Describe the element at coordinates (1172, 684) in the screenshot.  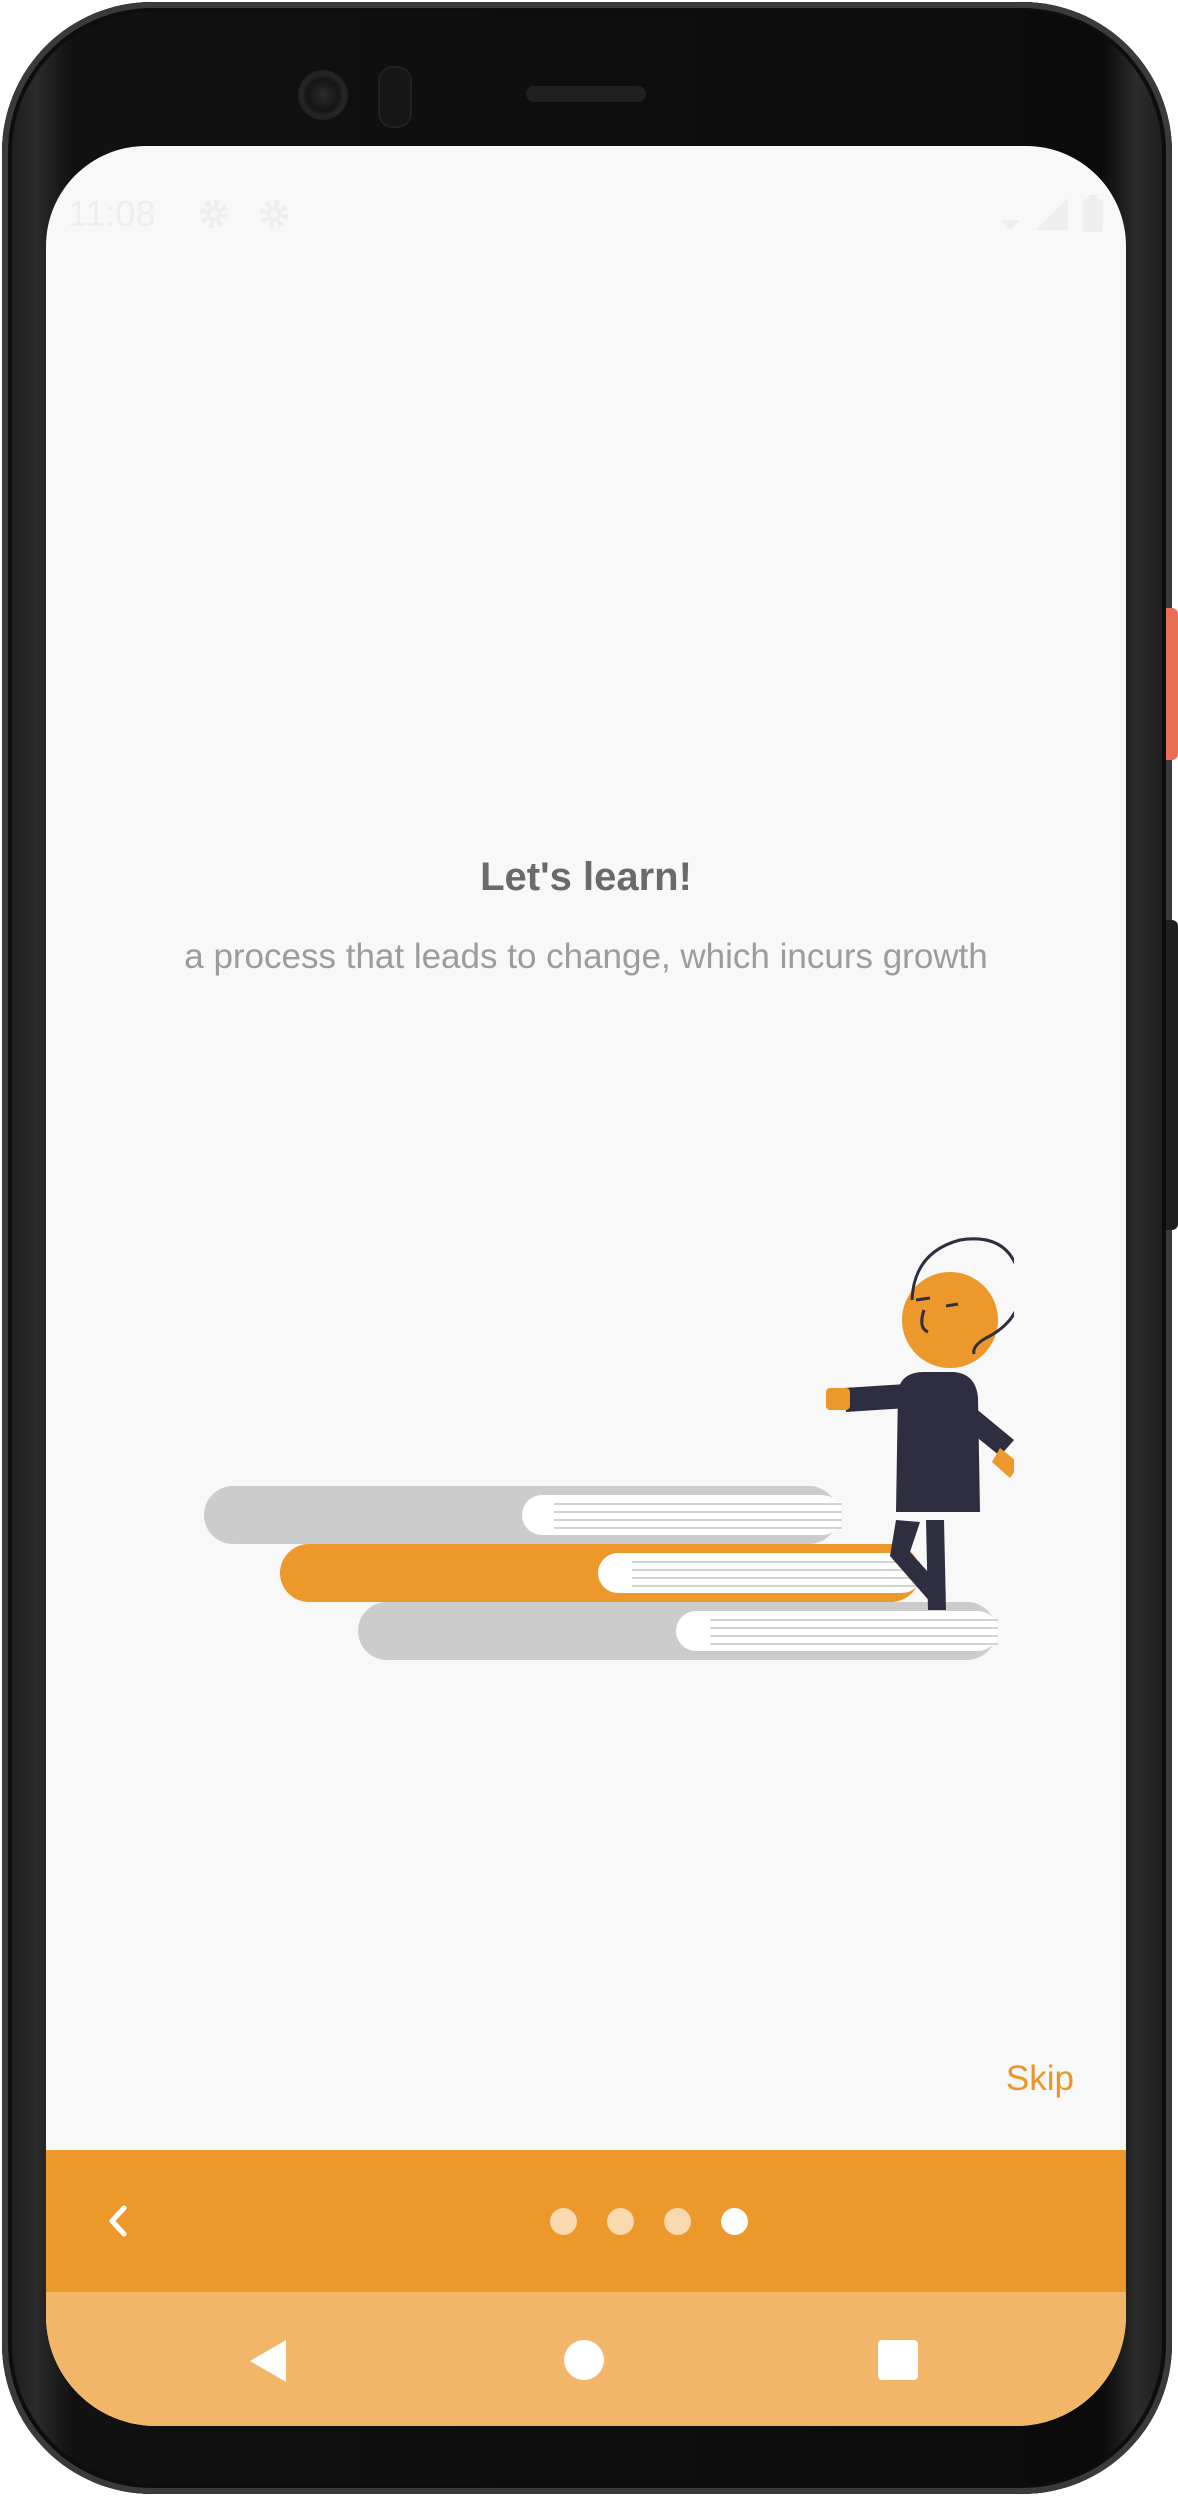
I see `power-button` at that location.